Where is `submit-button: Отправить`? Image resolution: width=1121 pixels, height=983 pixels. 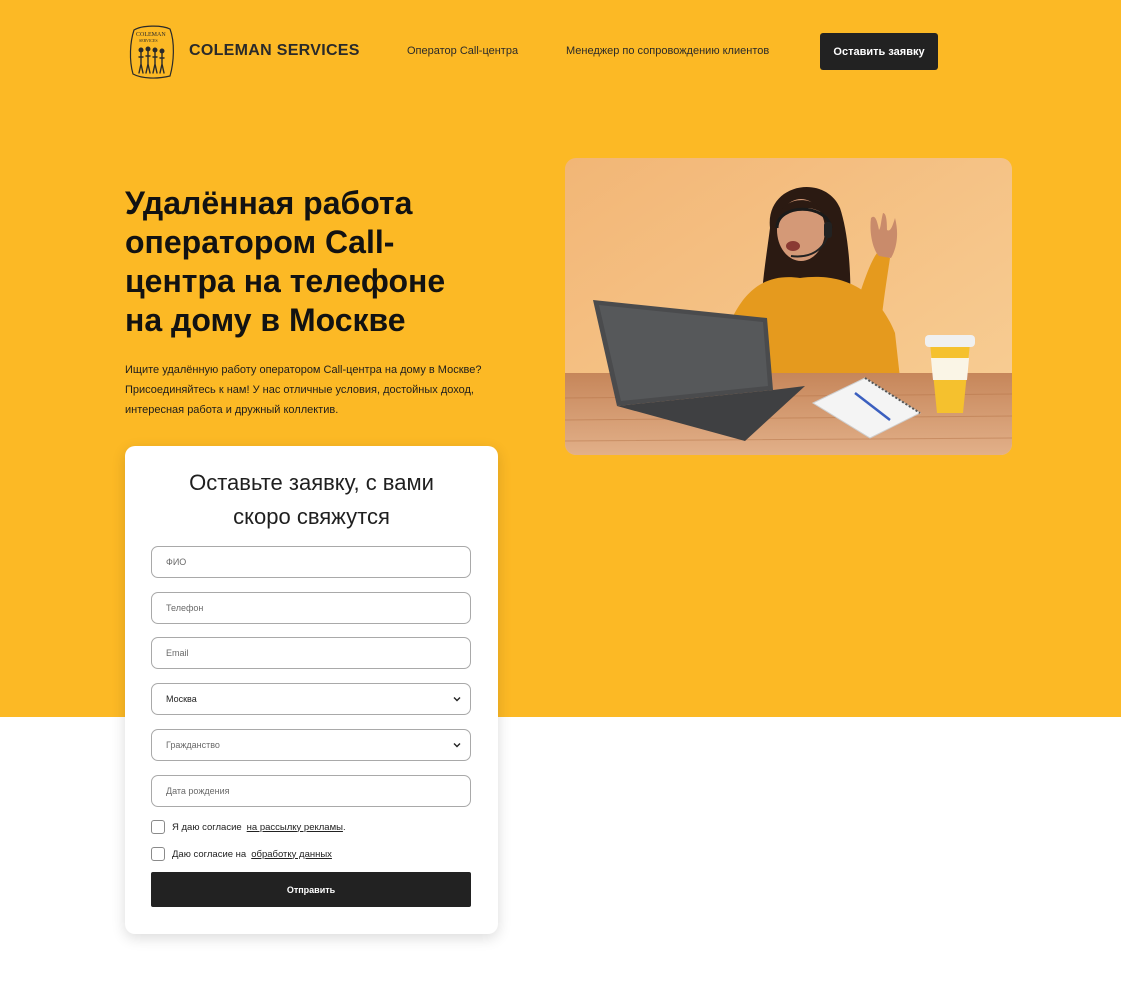
submit-button: Отправить is located at coordinates (311, 889).